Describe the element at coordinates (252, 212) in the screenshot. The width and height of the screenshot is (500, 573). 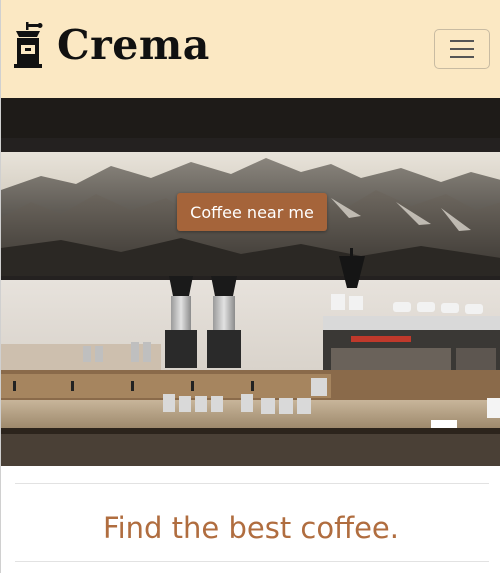
I see `coffee-near-me-button: Coffee near me` at that location.